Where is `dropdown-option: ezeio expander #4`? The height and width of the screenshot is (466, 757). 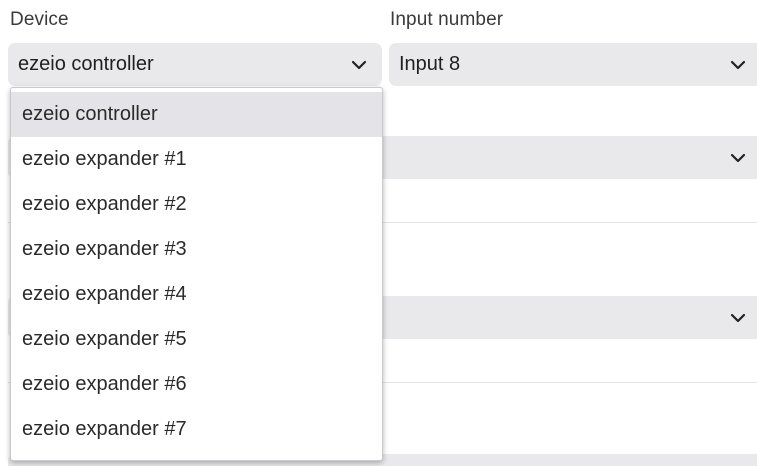 dropdown-option: ezeio expander #4 is located at coordinates (196, 294).